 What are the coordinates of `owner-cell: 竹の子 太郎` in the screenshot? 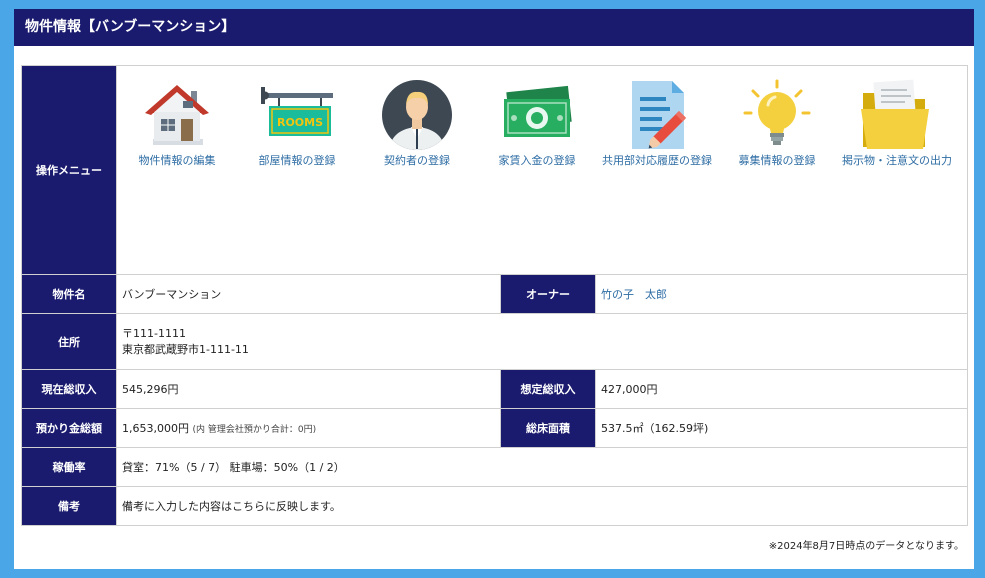 It's located at (781, 294).